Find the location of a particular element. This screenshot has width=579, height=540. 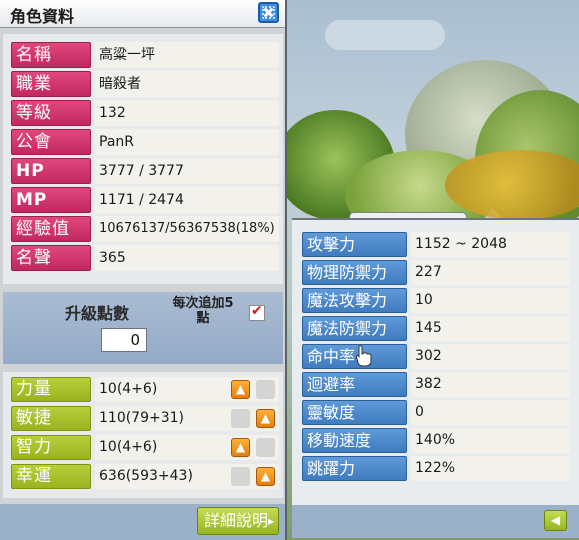

stat-label: 力量 is located at coordinates (51, 389).